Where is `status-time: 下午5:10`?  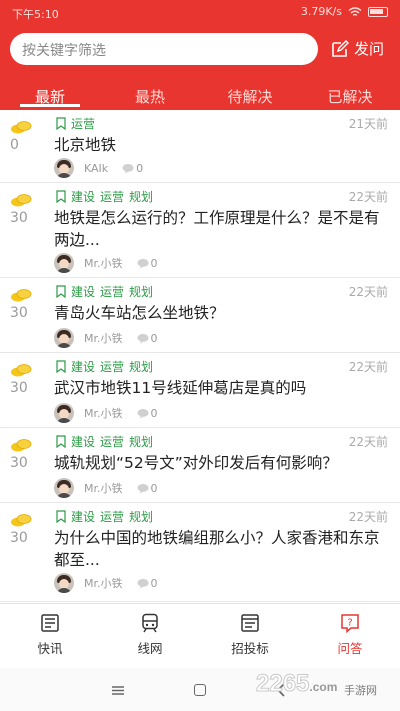
status-time: 下午5:10 is located at coordinates (35, 14).